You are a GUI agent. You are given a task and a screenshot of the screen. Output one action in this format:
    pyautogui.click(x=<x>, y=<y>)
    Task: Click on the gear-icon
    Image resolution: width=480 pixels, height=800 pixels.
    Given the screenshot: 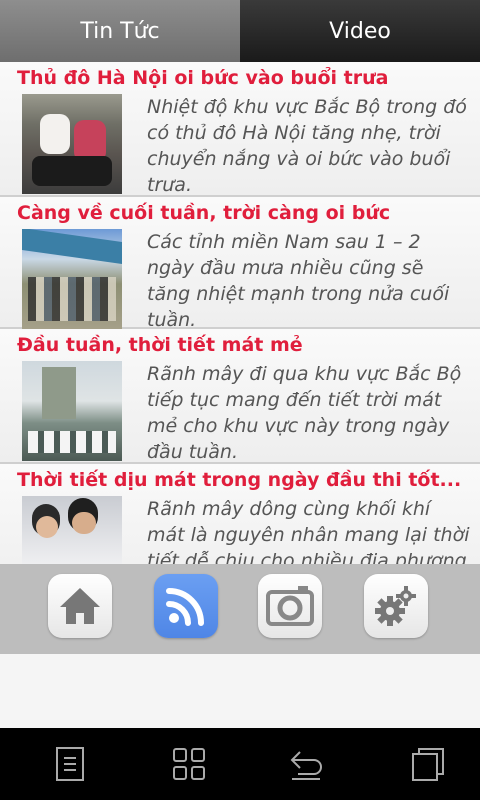 What is the action you would take?
    pyautogui.click(x=395, y=606)
    